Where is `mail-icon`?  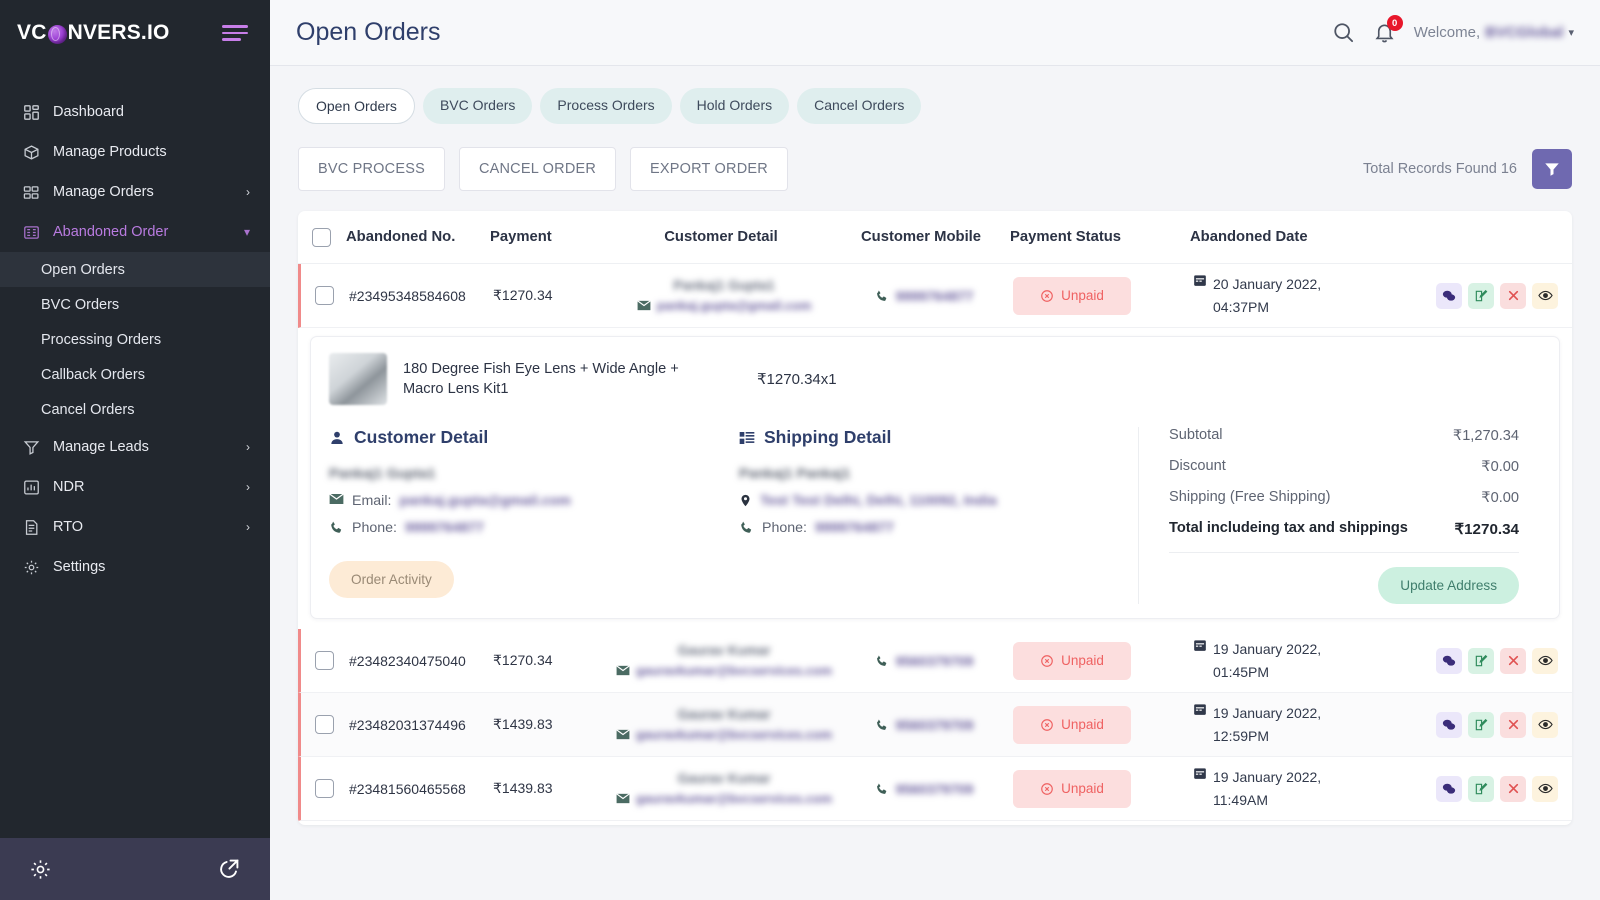 mail-icon is located at coordinates (623, 670).